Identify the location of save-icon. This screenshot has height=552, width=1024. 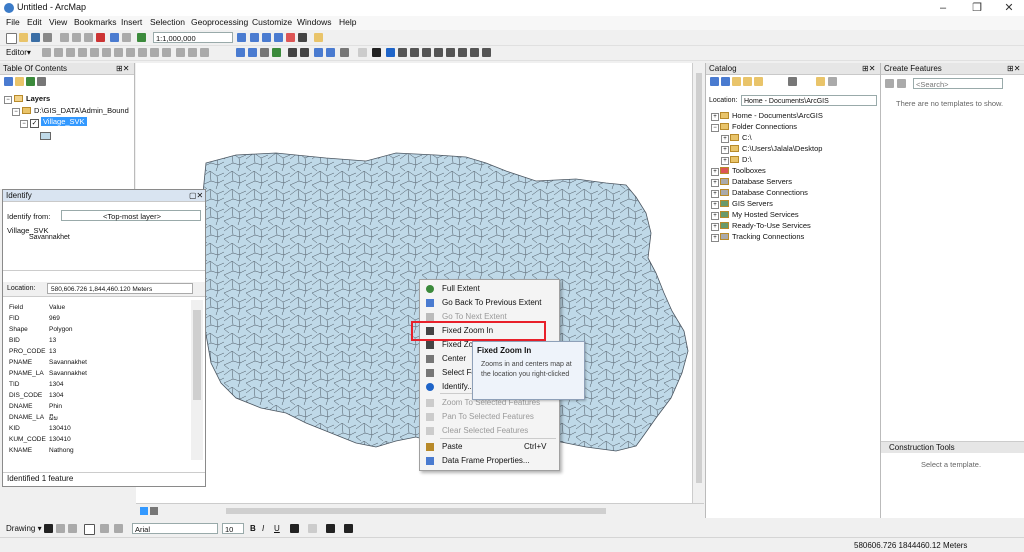
(35, 37).